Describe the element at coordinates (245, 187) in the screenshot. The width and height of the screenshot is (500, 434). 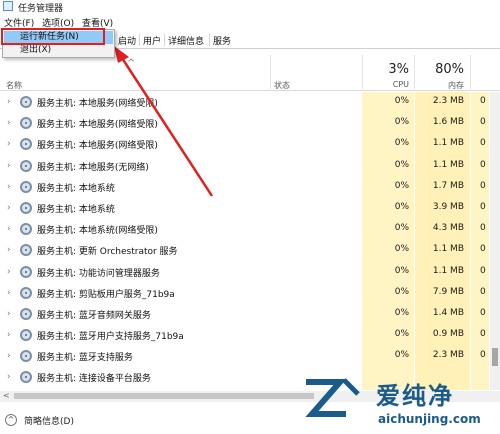
I see `table-row: › 服务主机: 本地系统 0% 1.7 MB 0` at that location.